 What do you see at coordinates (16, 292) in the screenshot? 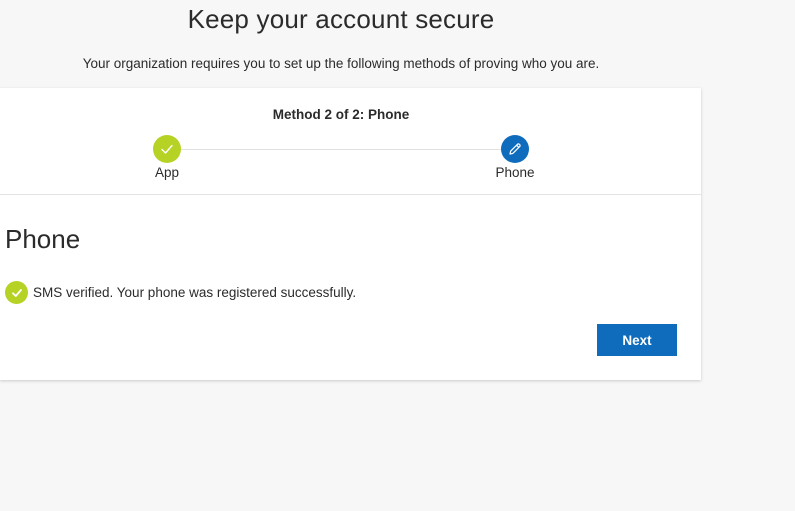
I see `success-check-icon` at bounding box center [16, 292].